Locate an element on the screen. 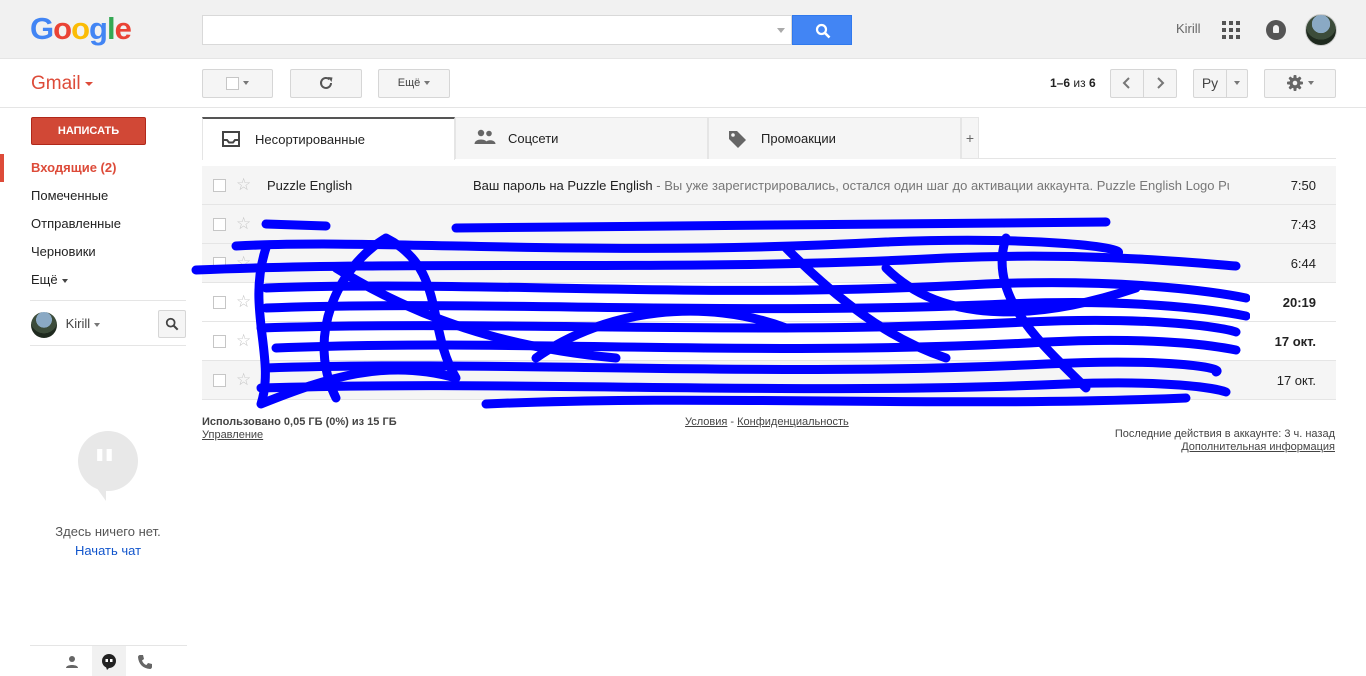  chat-search-button is located at coordinates (172, 324).